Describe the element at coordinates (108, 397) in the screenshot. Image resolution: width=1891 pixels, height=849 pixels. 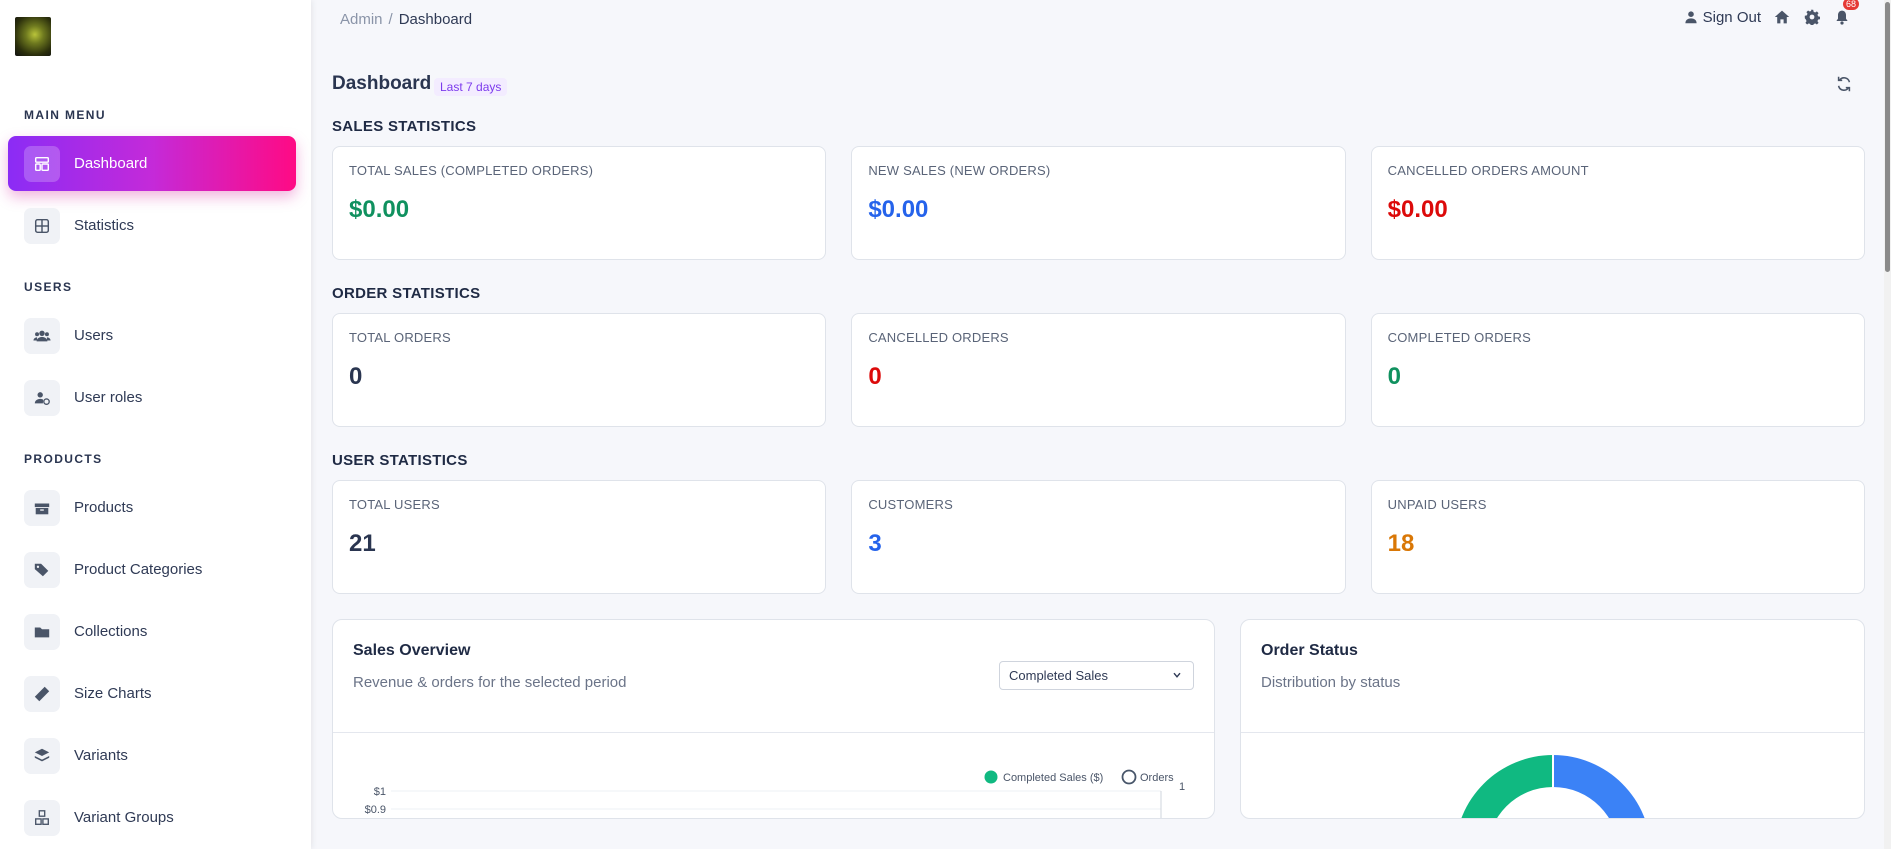
I see `sidebar-item-label: User roles` at that location.